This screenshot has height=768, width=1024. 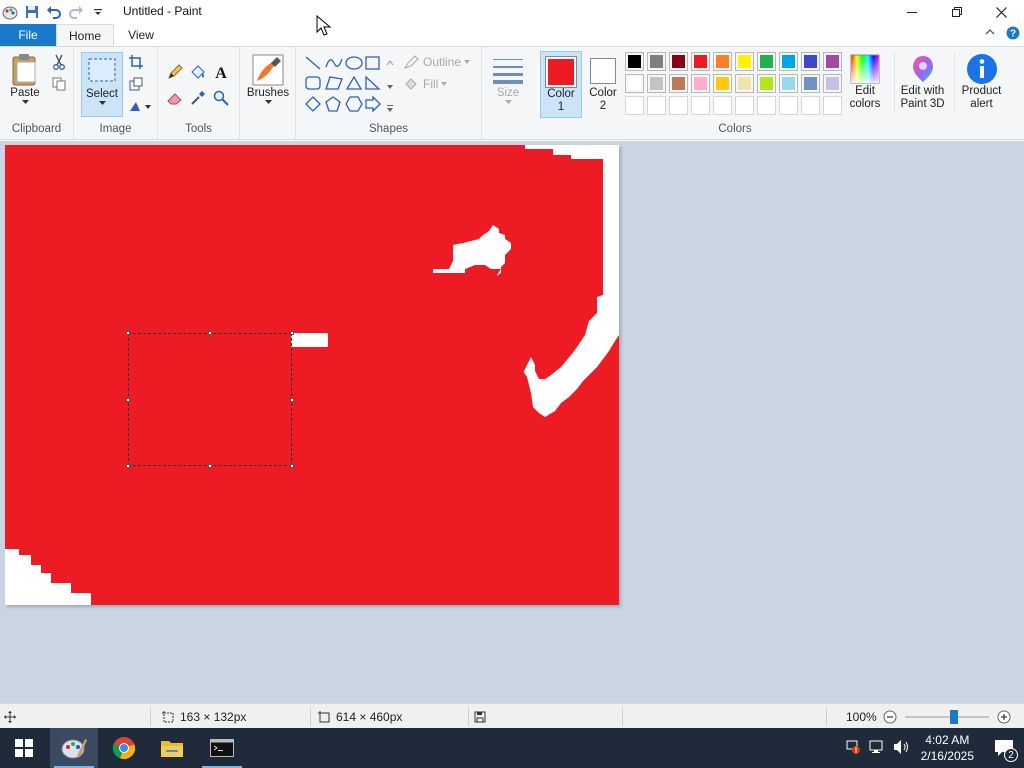 What do you see at coordinates (210, 333) in the screenshot?
I see `selection-handle-top` at bounding box center [210, 333].